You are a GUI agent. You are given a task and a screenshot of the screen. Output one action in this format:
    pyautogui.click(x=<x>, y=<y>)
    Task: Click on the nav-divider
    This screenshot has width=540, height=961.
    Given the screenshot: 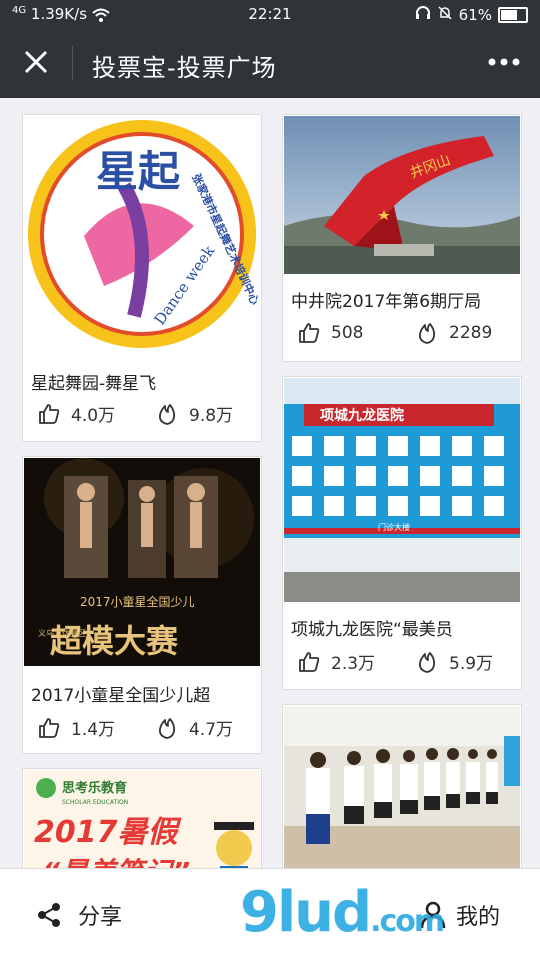 What is the action you would take?
    pyautogui.click(x=72, y=63)
    